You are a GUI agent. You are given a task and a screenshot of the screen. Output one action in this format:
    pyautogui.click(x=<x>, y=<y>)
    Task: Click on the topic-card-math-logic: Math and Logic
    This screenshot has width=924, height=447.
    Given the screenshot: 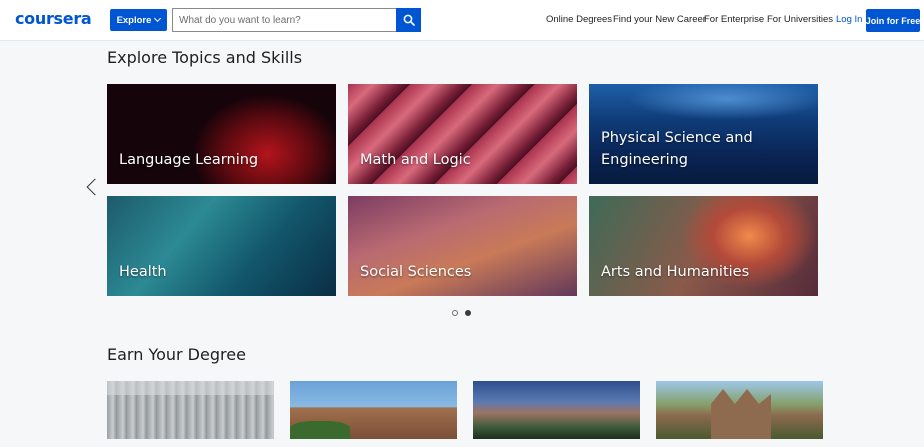 What is the action you would take?
    pyautogui.click(x=462, y=134)
    